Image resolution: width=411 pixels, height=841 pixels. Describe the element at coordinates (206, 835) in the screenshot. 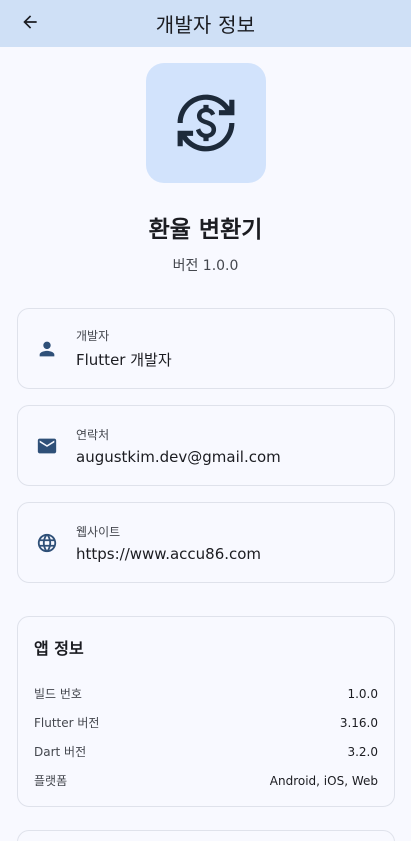

I see `next-card` at that location.